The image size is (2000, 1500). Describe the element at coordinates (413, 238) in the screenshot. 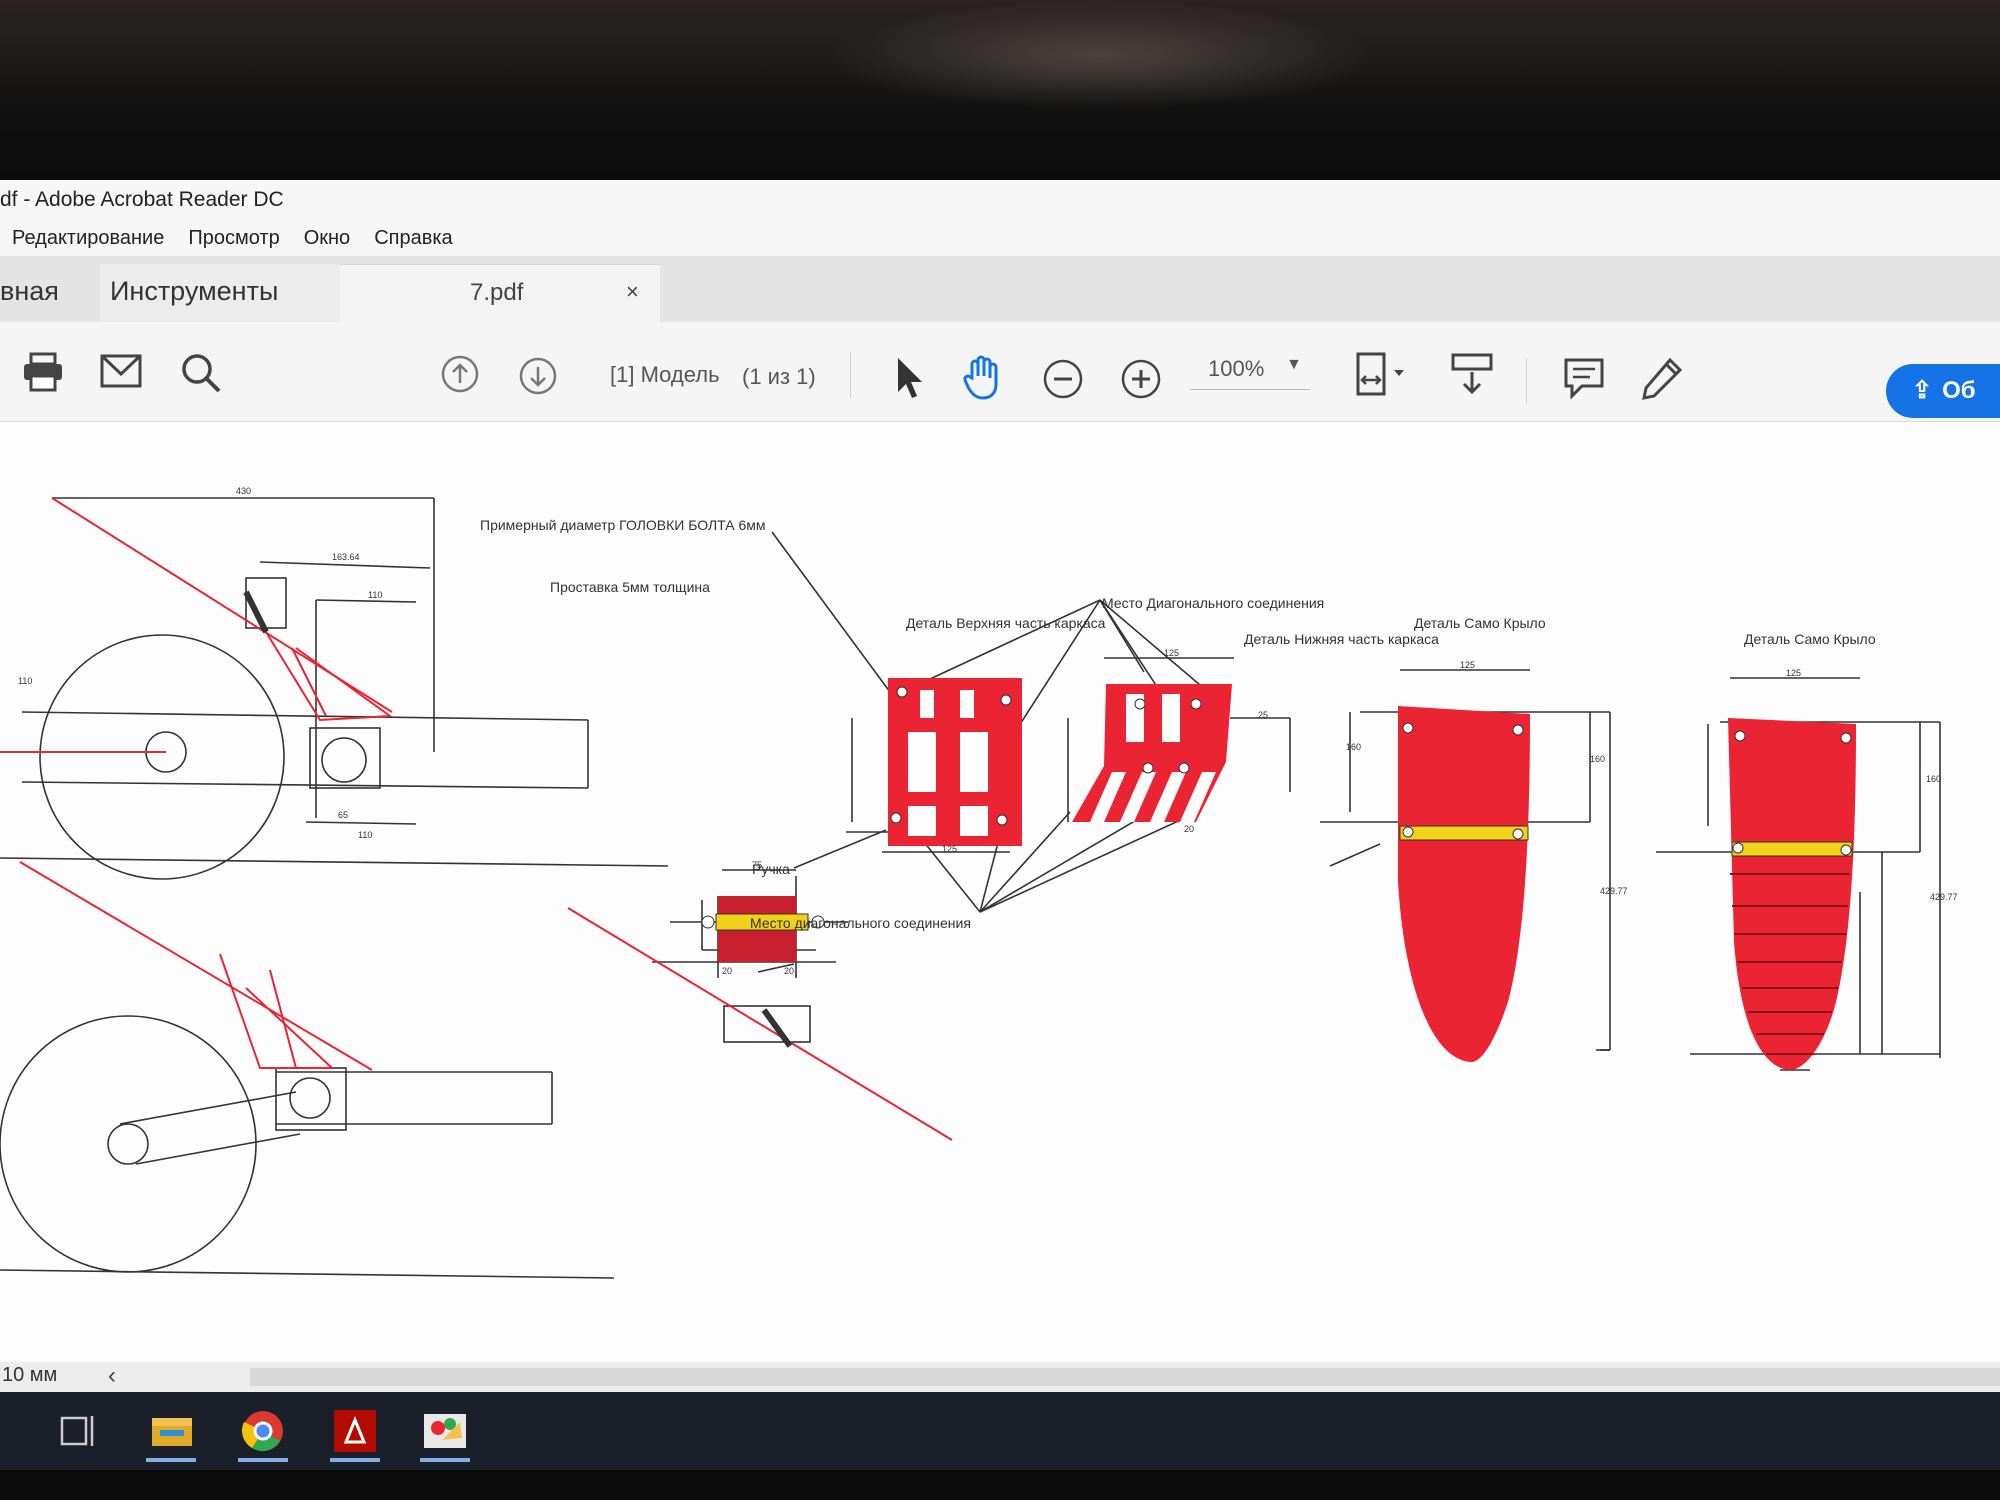

I see `menu-help: Справка` at that location.